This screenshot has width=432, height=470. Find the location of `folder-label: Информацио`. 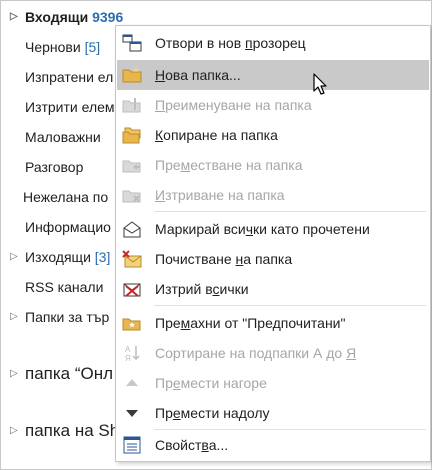

folder-label: Информацио is located at coordinates (68, 227).